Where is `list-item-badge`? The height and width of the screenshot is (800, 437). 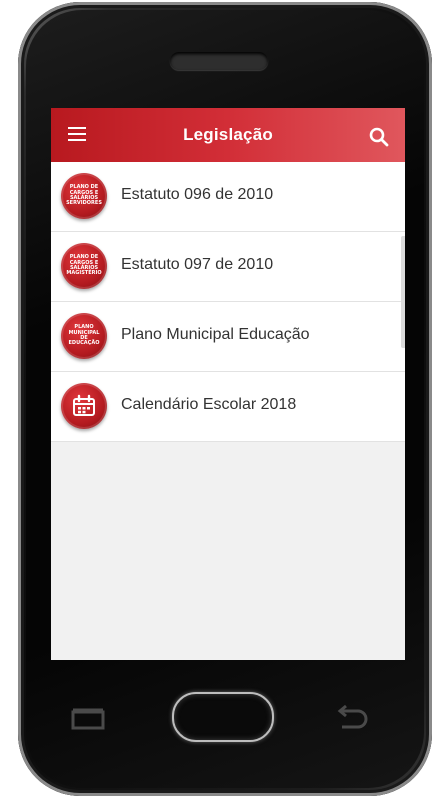
list-item-badge is located at coordinates (84, 406).